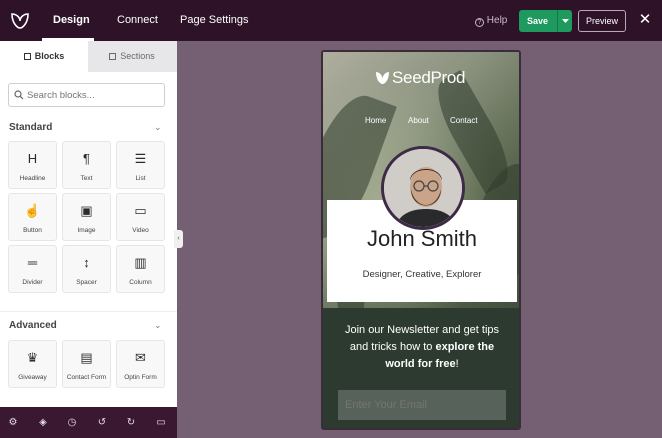 This screenshot has height=438, width=662. I want to click on section-divider, so click(88, 311).